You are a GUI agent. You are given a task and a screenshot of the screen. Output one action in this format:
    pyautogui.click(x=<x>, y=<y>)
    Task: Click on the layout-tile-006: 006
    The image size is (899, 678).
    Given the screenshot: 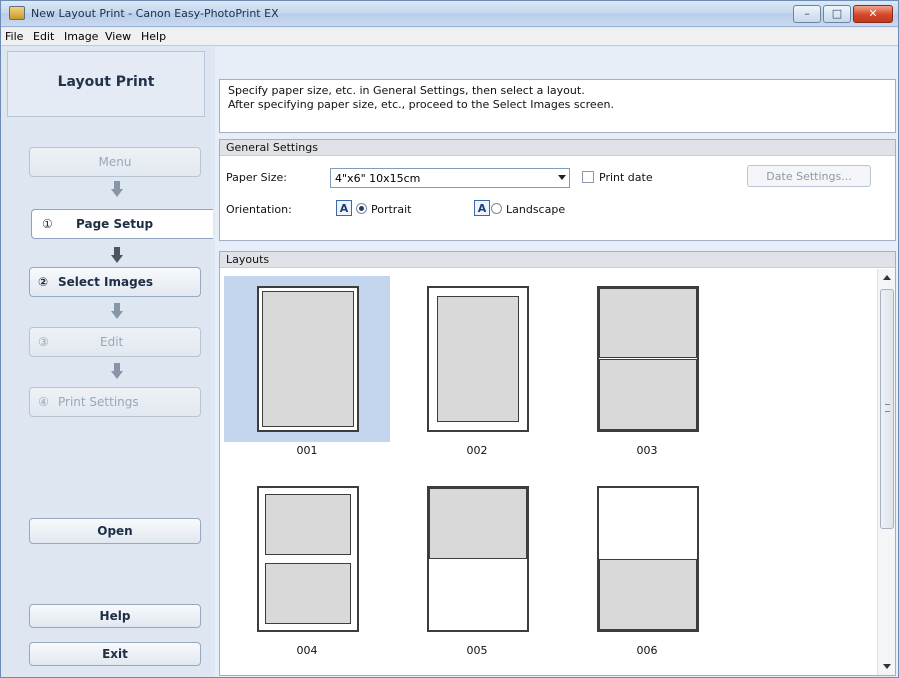 What is the action you would take?
    pyautogui.click(x=647, y=574)
    